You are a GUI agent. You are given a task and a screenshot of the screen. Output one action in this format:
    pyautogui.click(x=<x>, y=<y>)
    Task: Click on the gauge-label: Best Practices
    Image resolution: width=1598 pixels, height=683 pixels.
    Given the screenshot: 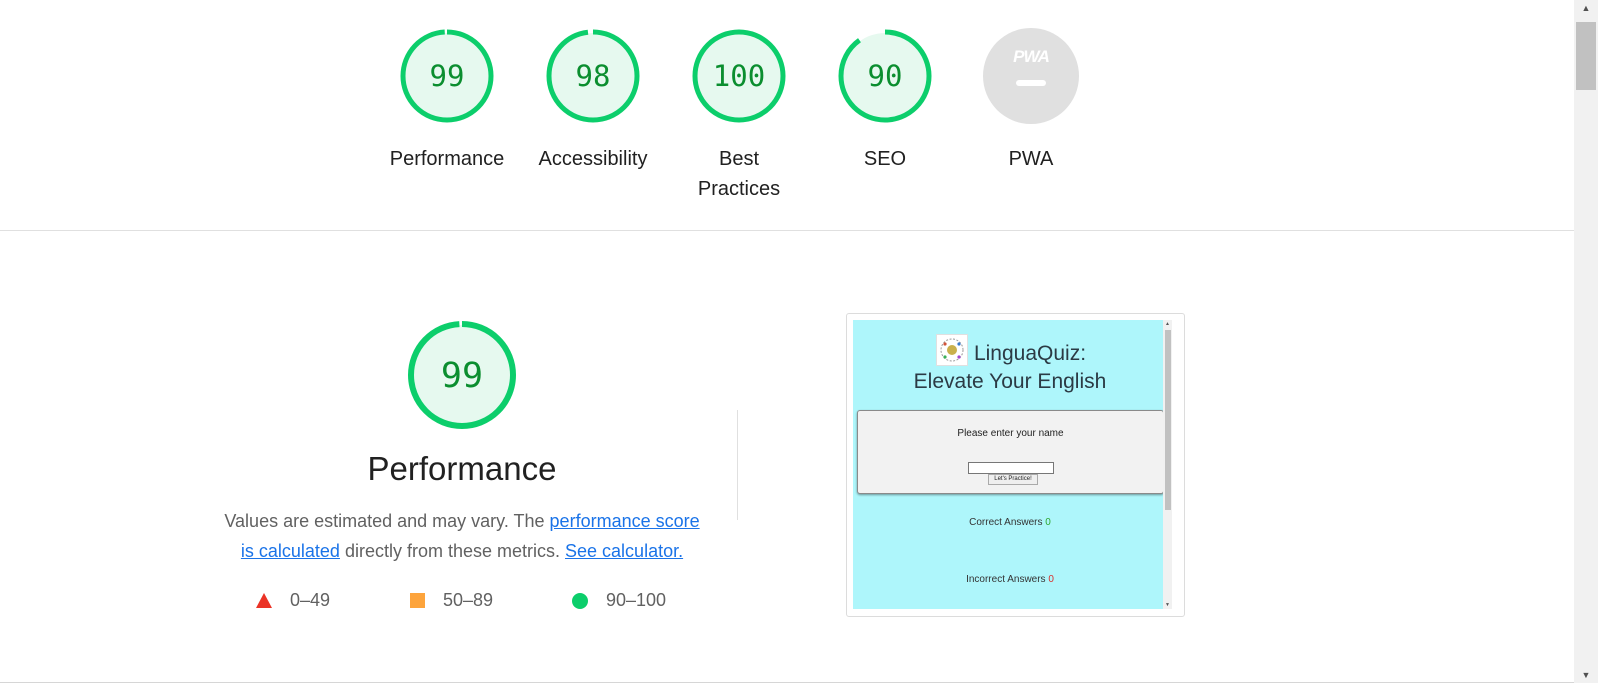 What is the action you would take?
    pyautogui.click(x=739, y=174)
    